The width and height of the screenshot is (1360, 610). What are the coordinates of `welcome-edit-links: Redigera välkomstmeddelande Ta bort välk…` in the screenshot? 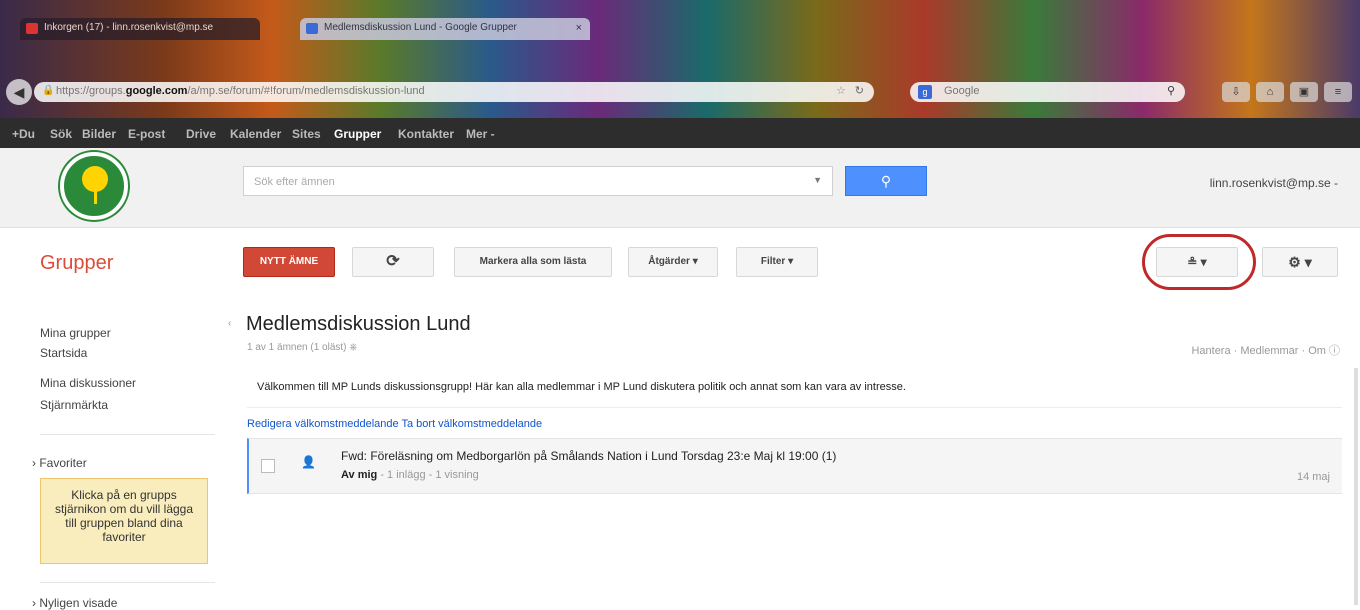 It's located at (394, 424).